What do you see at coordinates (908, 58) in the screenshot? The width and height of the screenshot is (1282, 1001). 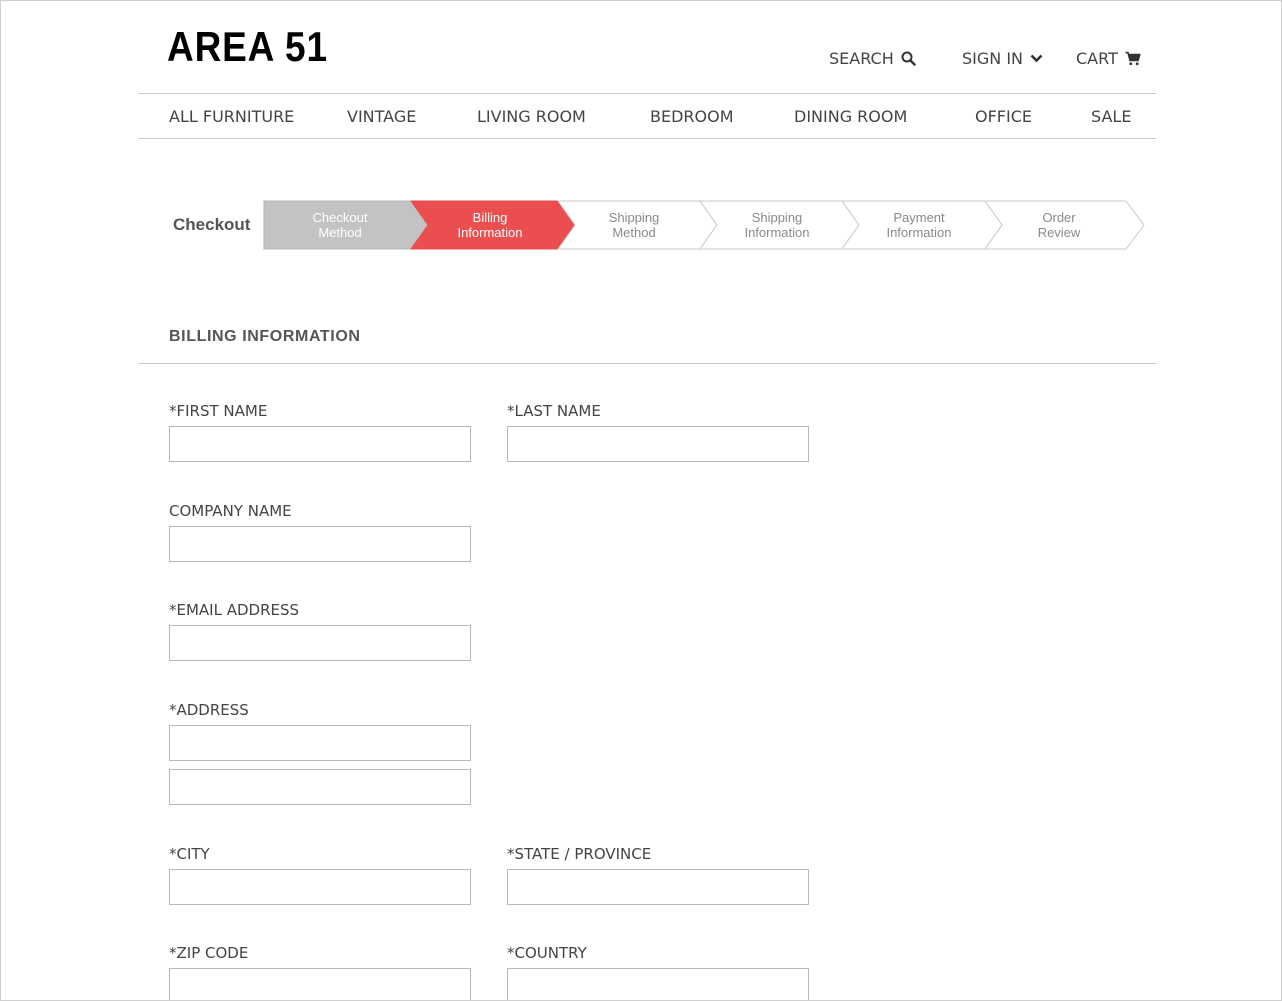 I see `search-icon` at bounding box center [908, 58].